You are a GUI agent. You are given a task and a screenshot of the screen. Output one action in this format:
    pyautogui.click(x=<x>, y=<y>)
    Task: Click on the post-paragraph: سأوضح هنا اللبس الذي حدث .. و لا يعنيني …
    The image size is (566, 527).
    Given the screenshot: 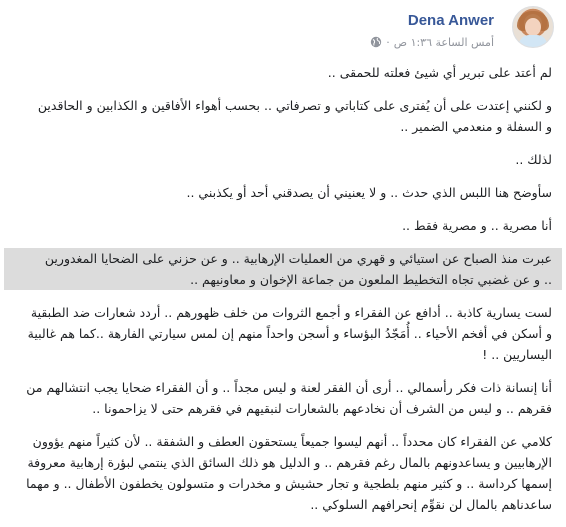 What is the action you would take?
    pyautogui.click(x=283, y=192)
    